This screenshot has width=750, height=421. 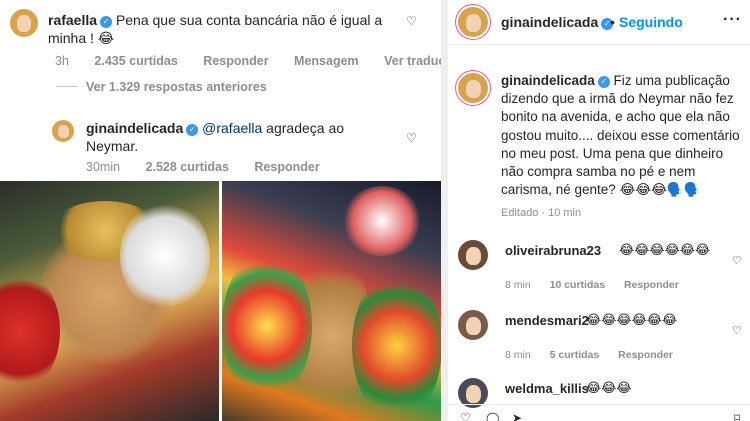 I want to click on comment-time: 30min, so click(x=103, y=167).